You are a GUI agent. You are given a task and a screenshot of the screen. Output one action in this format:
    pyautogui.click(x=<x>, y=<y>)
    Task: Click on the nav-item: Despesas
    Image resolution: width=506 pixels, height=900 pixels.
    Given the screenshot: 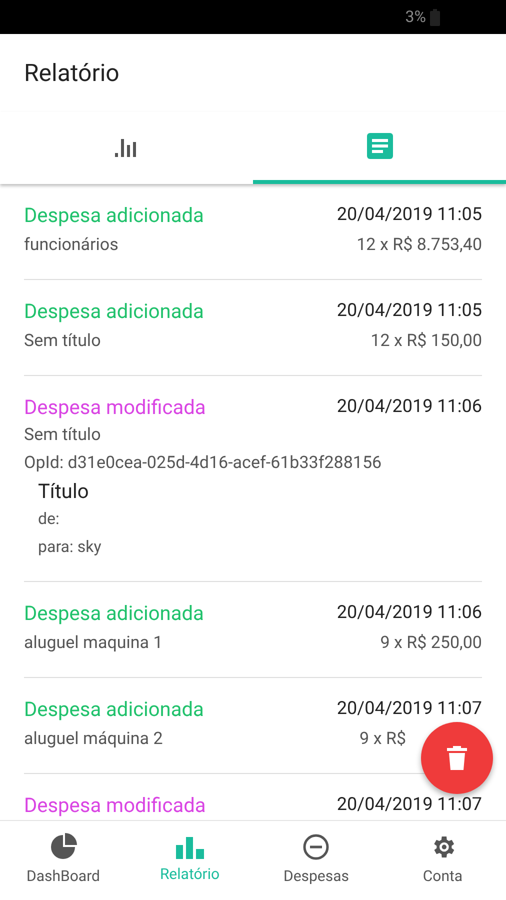 What is the action you would take?
    pyautogui.click(x=316, y=860)
    